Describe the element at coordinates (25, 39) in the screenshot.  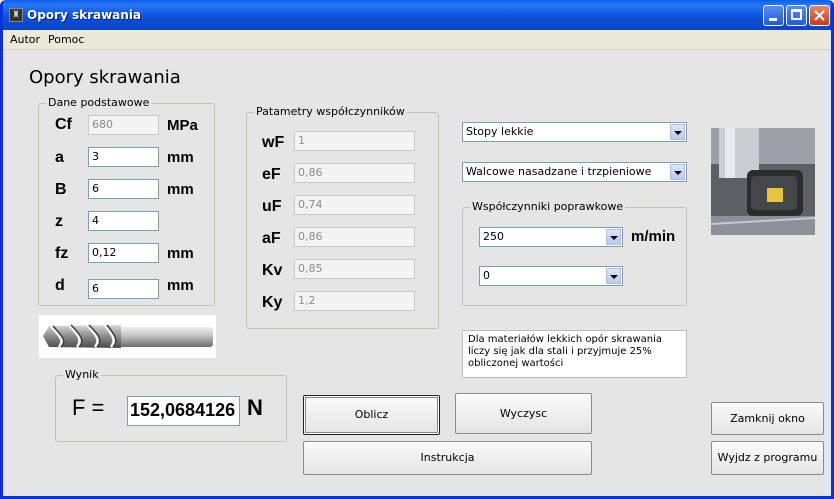
I see `menu-autor: Autor` at that location.